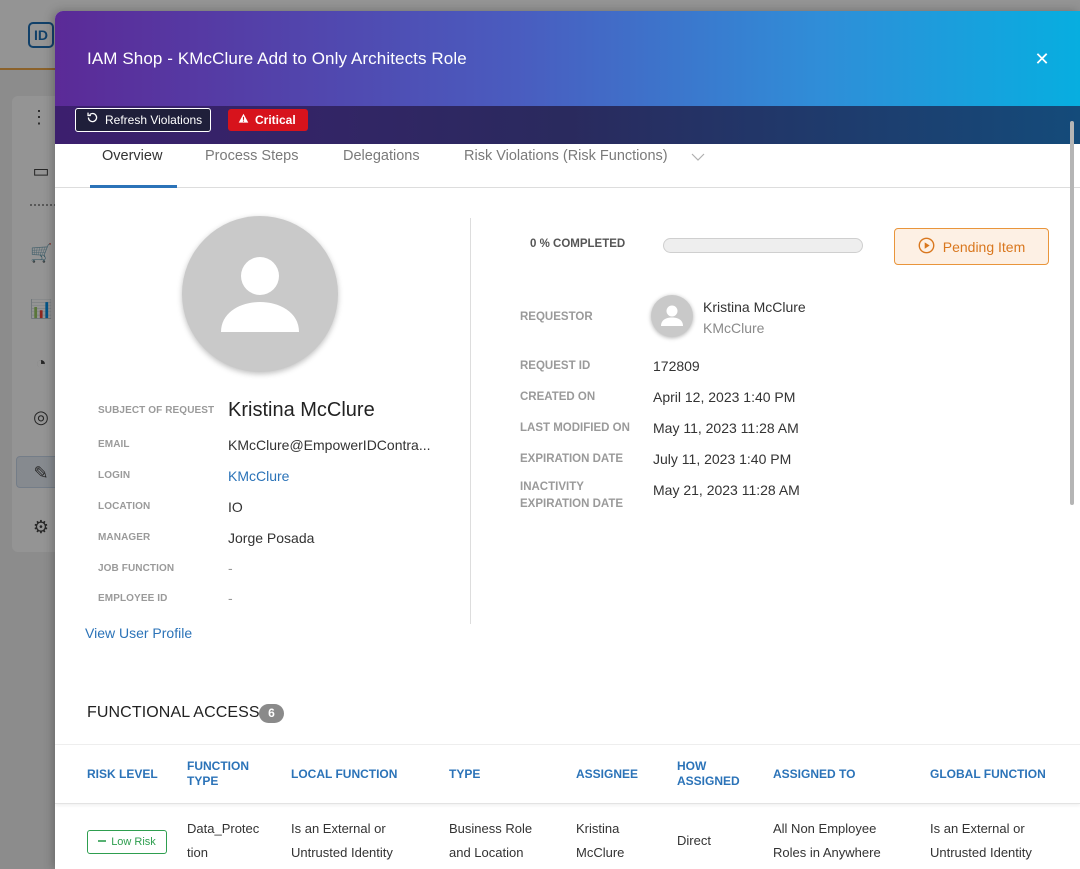 The width and height of the screenshot is (1080, 869). What do you see at coordinates (271, 538) in the screenshot?
I see `manager-value: Jorge Posada` at bounding box center [271, 538].